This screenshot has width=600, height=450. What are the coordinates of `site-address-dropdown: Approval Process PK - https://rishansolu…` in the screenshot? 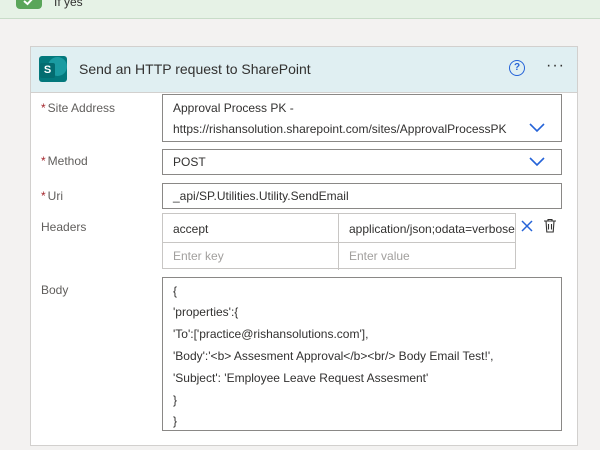 It's located at (362, 118).